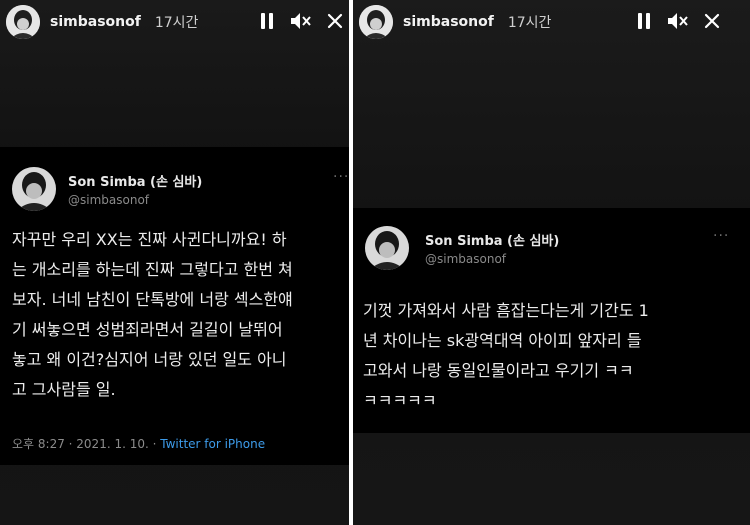 Image resolution: width=750 pixels, height=525 pixels. Describe the element at coordinates (506, 310) in the screenshot. I see `tweet-line: 기껏 가져와서 사람 흠잡는다는게 기간도 1` at that location.